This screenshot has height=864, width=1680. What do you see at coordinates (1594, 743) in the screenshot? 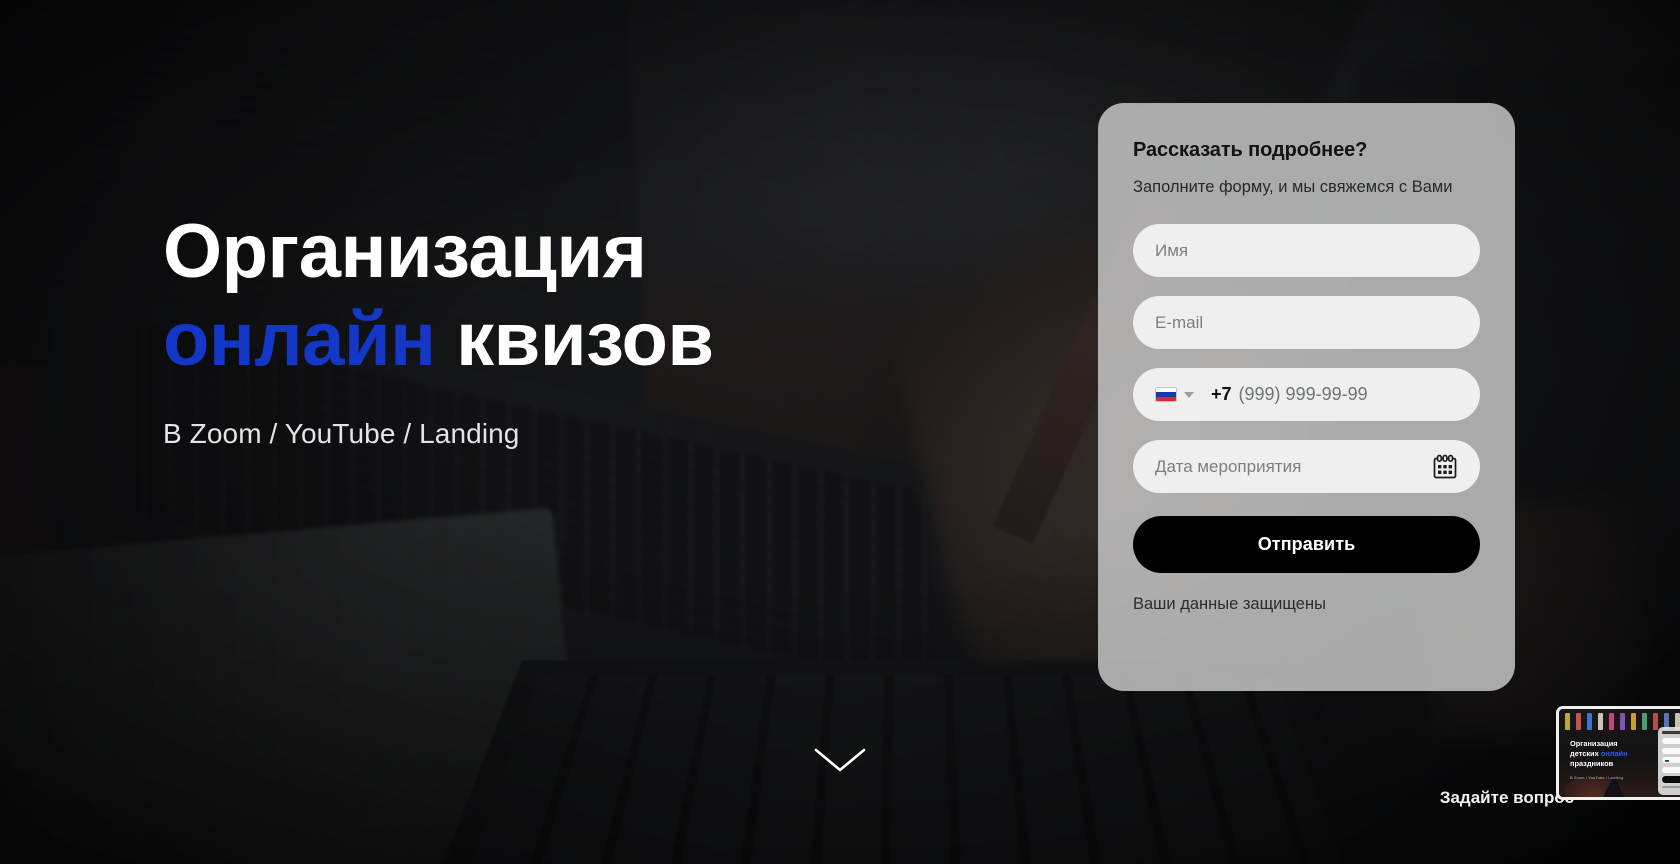
I see `thumbnail-title-part1: Организация` at bounding box center [1594, 743].